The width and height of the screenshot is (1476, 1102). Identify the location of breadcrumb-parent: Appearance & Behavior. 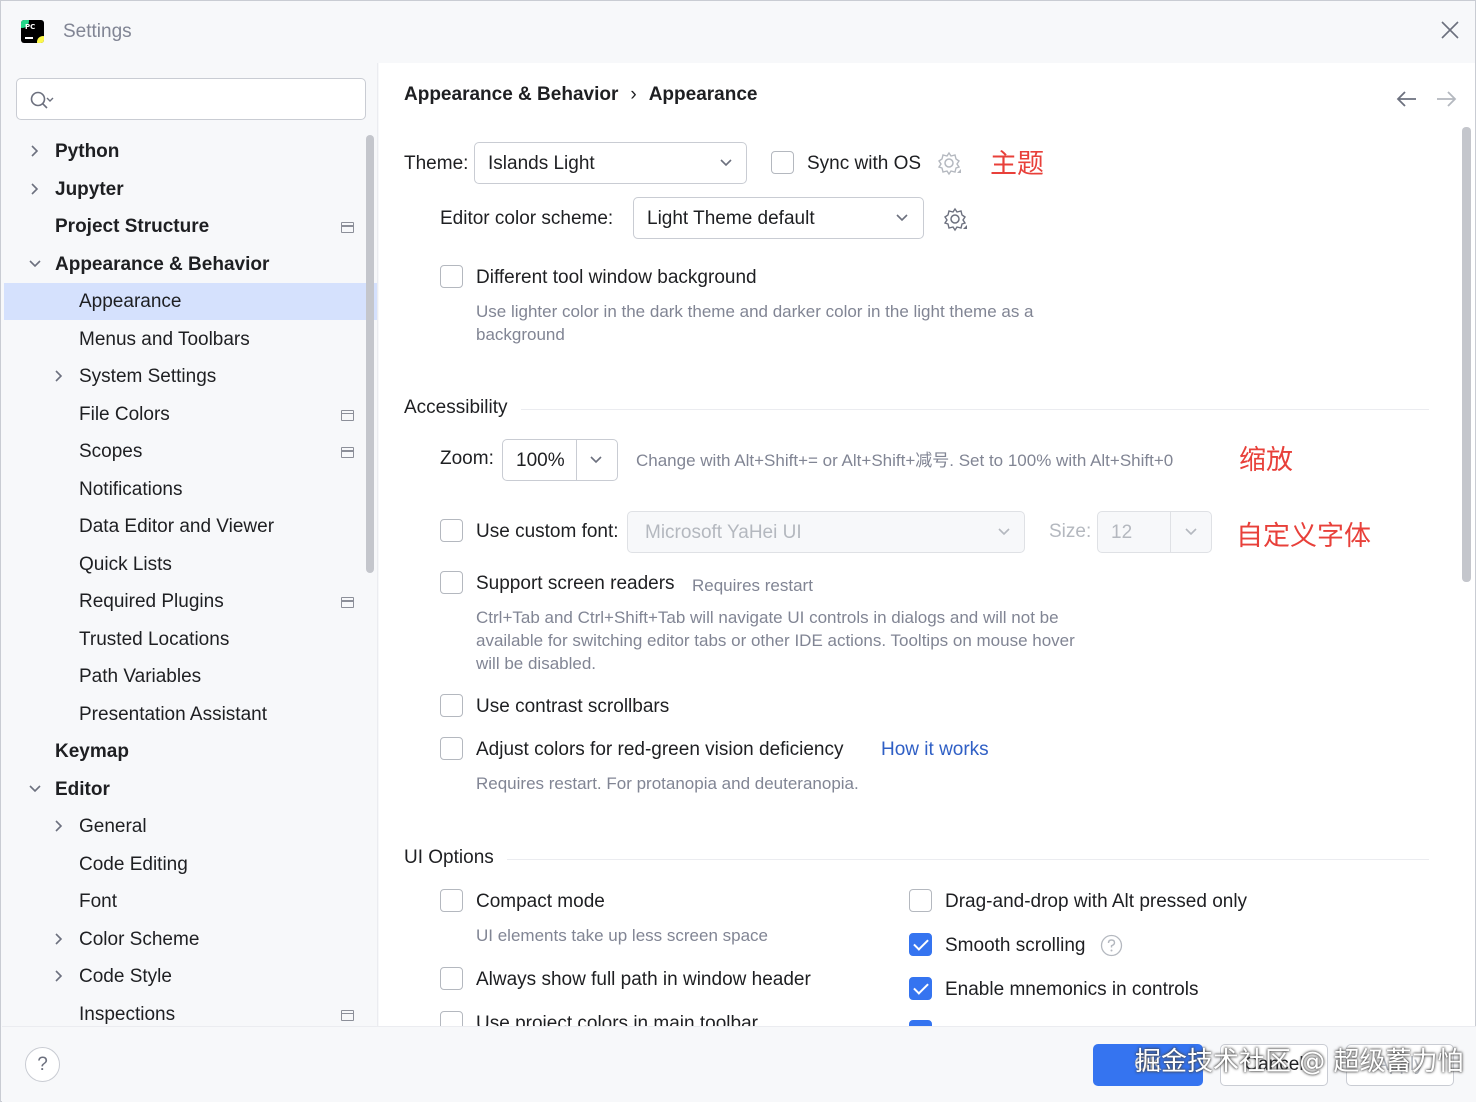
(511, 95).